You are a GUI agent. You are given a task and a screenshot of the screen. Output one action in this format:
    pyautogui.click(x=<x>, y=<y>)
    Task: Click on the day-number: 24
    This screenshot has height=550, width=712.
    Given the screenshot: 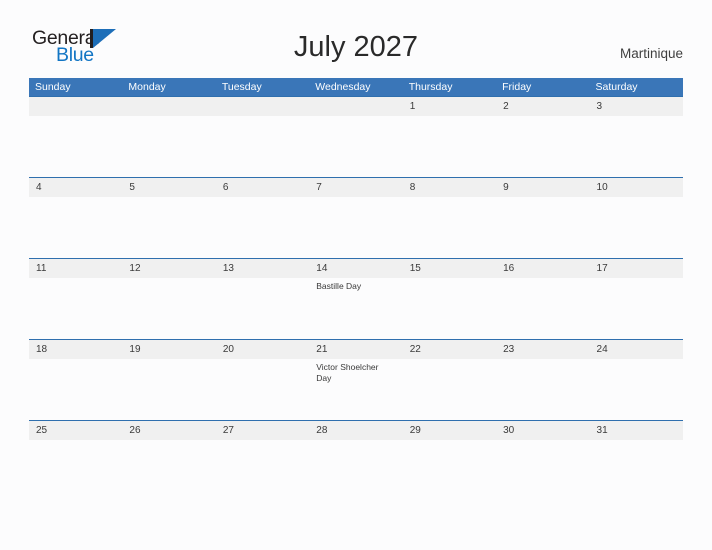 What is the action you would take?
    pyautogui.click(x=636, y=349)
    